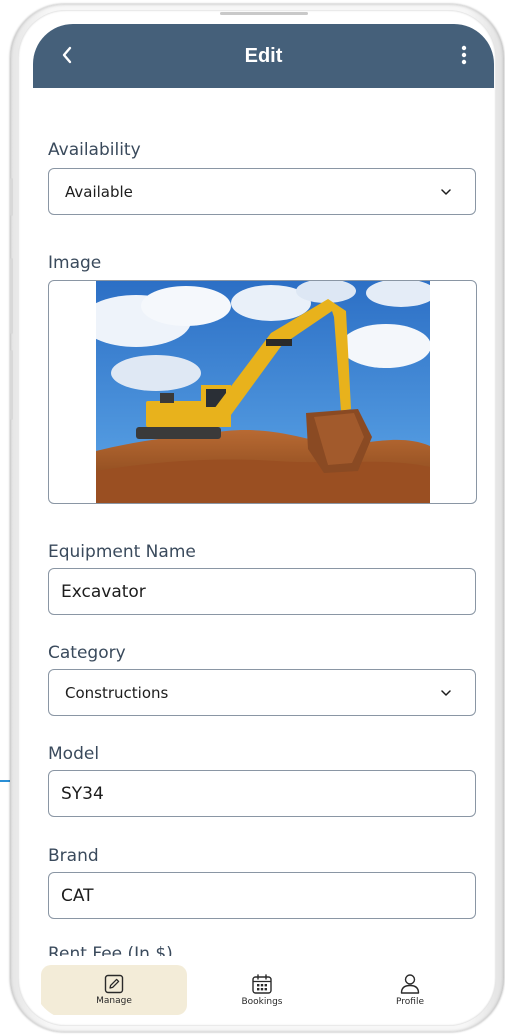  I want to click on page-title: Edit, so click(263, 55).